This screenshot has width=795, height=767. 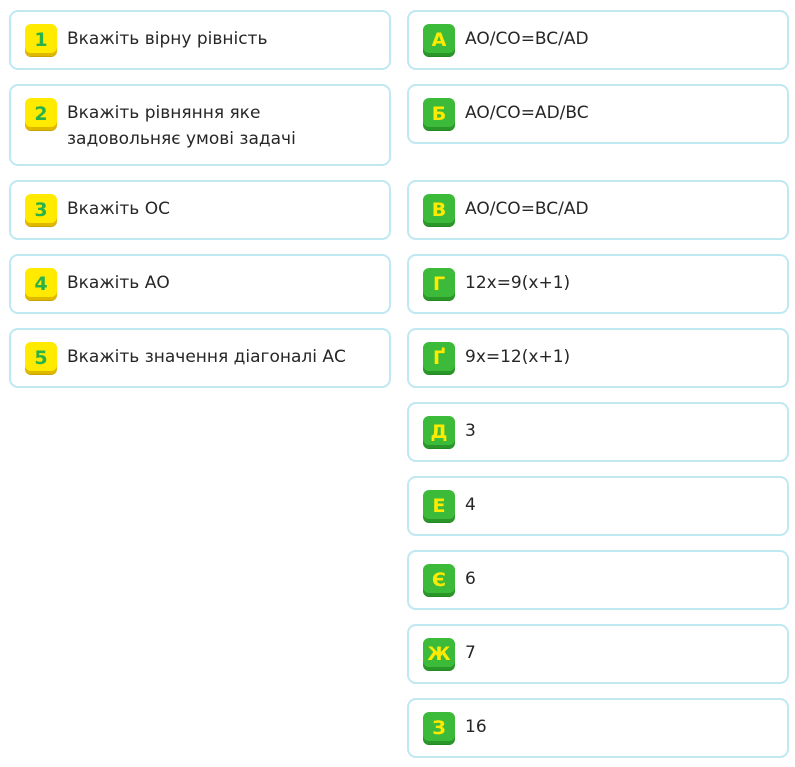 What do you see at coordinates (598, 728) in the screenshot?
I see `answer-card-z: З 16` at bounding box center [598, 728].